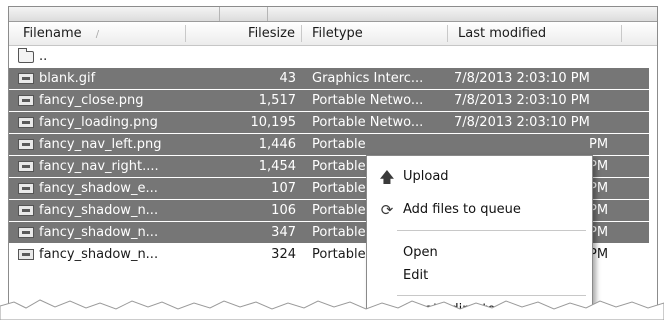 The image size is (664, 320). What do you see at coordinates (387, 177) in the screenshot?
I see `upload-arrow-icon: 🡅` at bounding box center [387, 177].